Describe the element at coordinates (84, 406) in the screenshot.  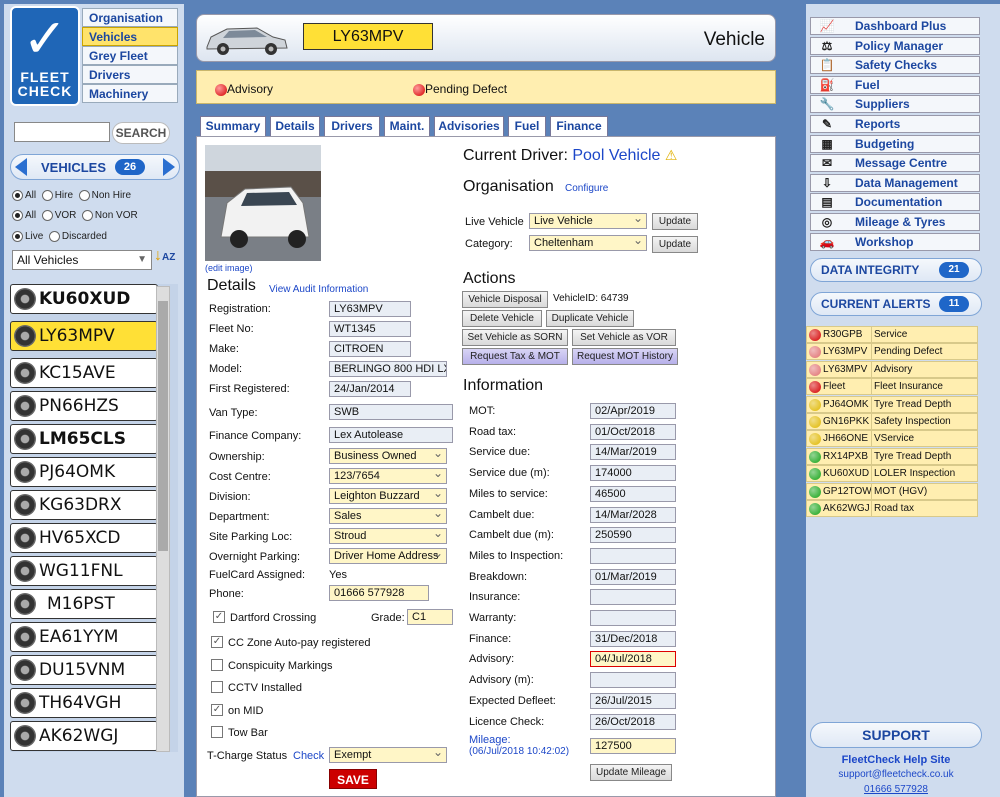
I see `plate-PN66HZS: PN66HZS` at that location.